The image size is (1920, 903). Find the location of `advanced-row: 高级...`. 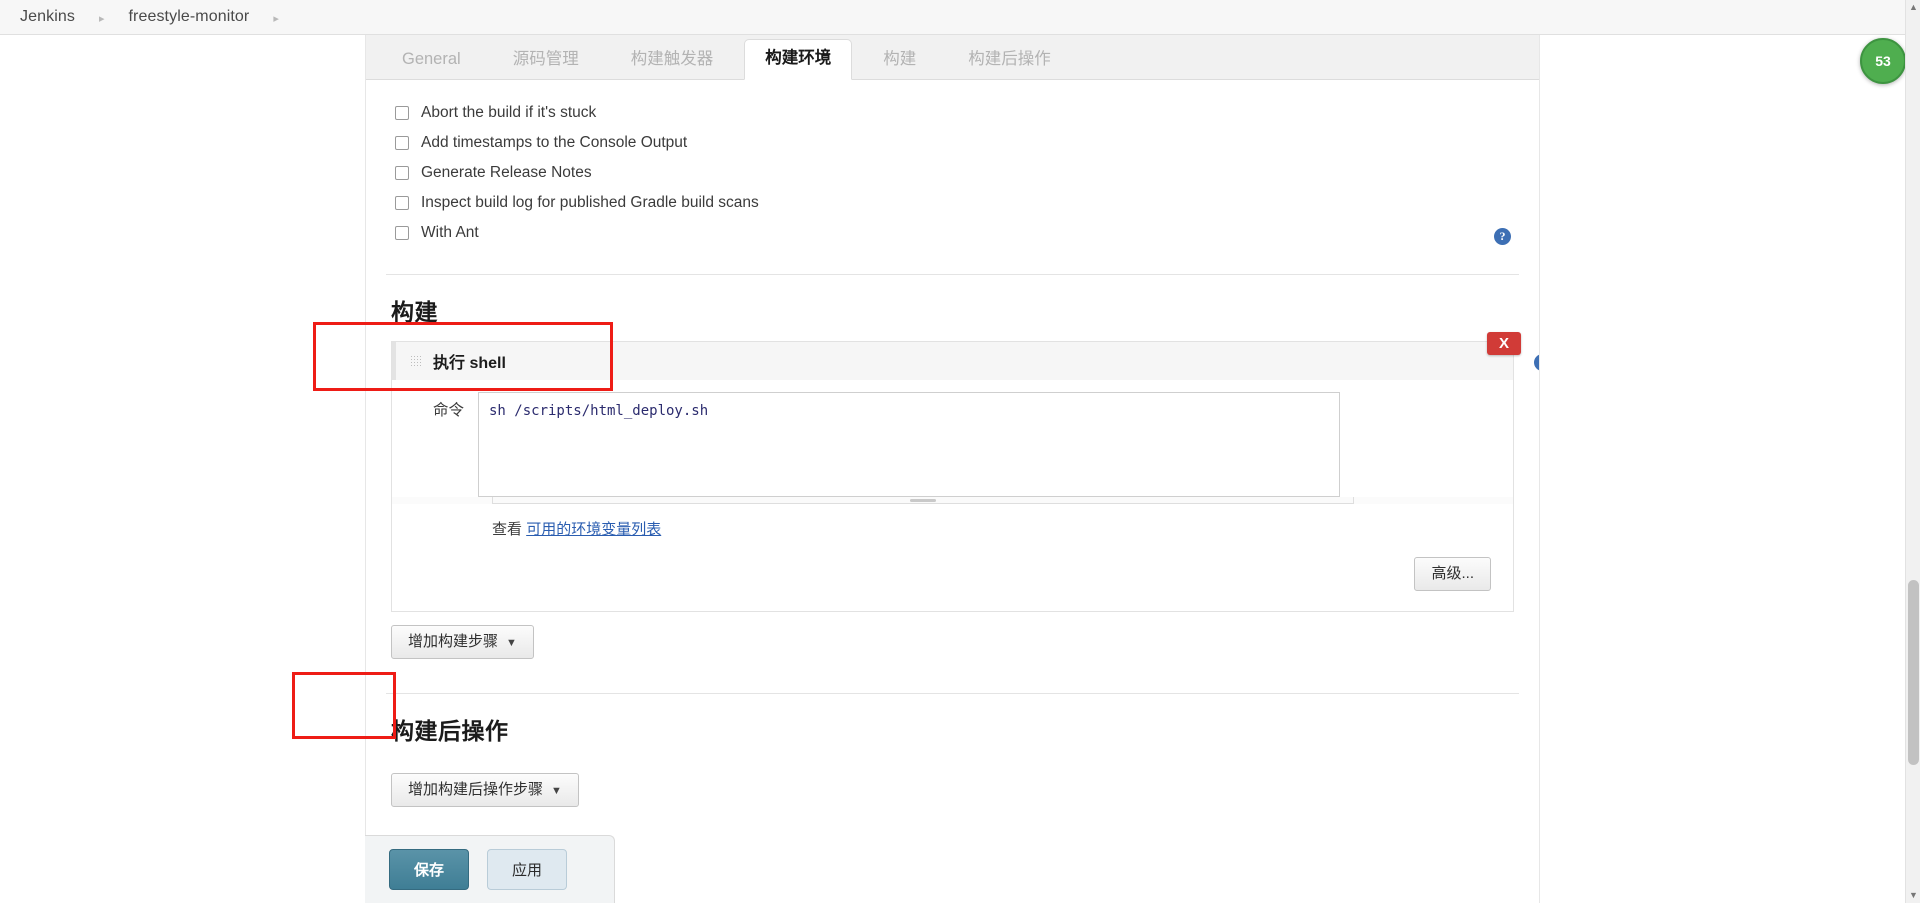

advanced-row: 高级... is located at coordinates (952, 575).